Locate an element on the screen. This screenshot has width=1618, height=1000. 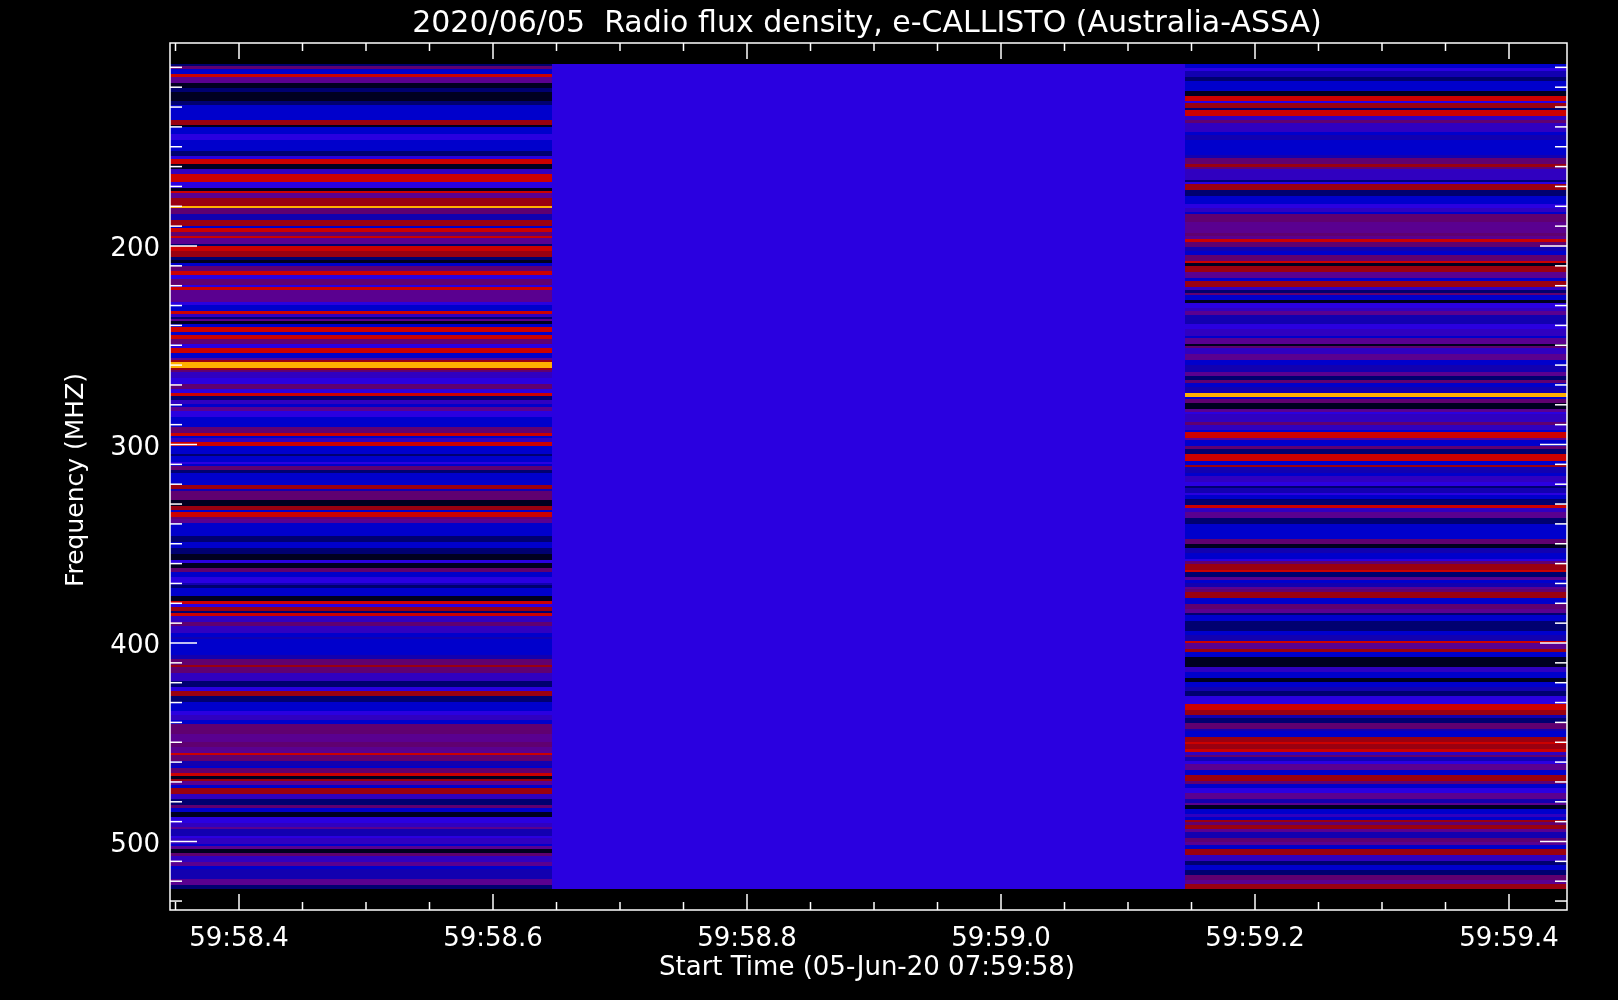
y-tick-label: 200 is located at coordinates (135, 247).